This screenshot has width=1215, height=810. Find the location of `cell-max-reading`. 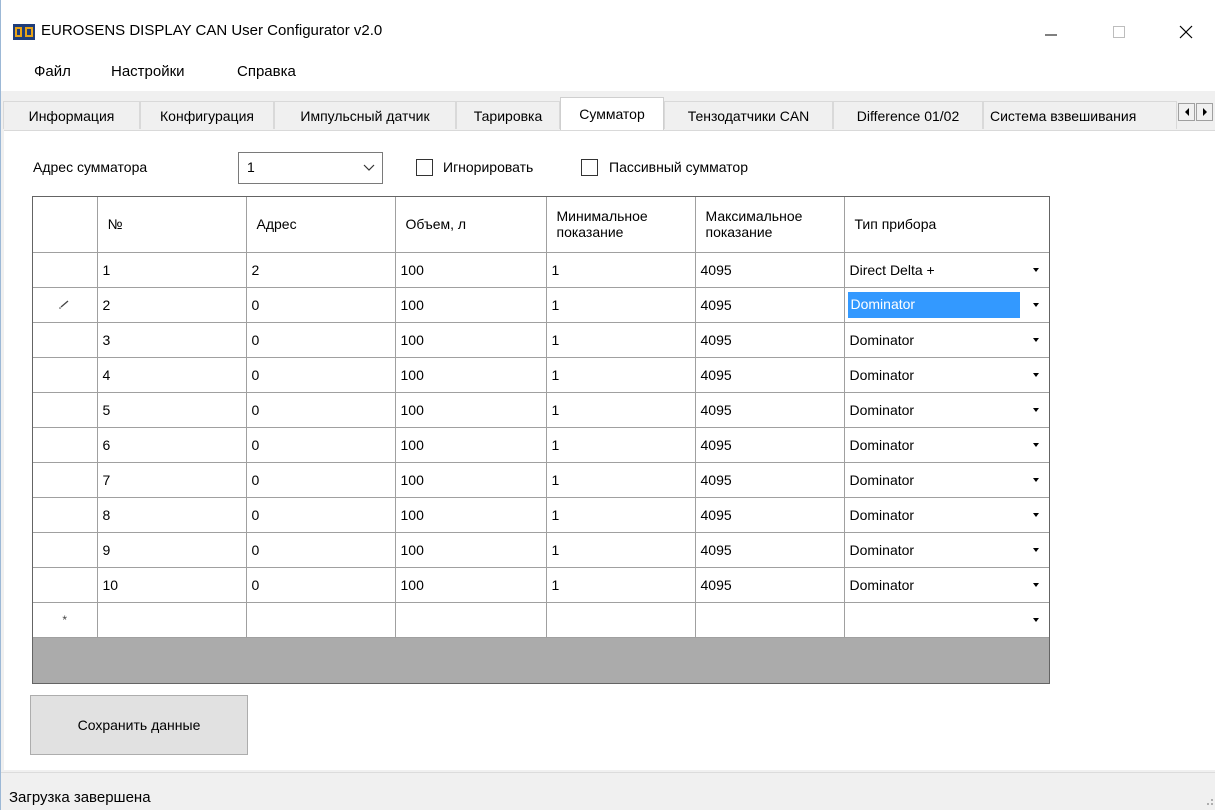

cell-max-reading is located at coordinates (770, 620).